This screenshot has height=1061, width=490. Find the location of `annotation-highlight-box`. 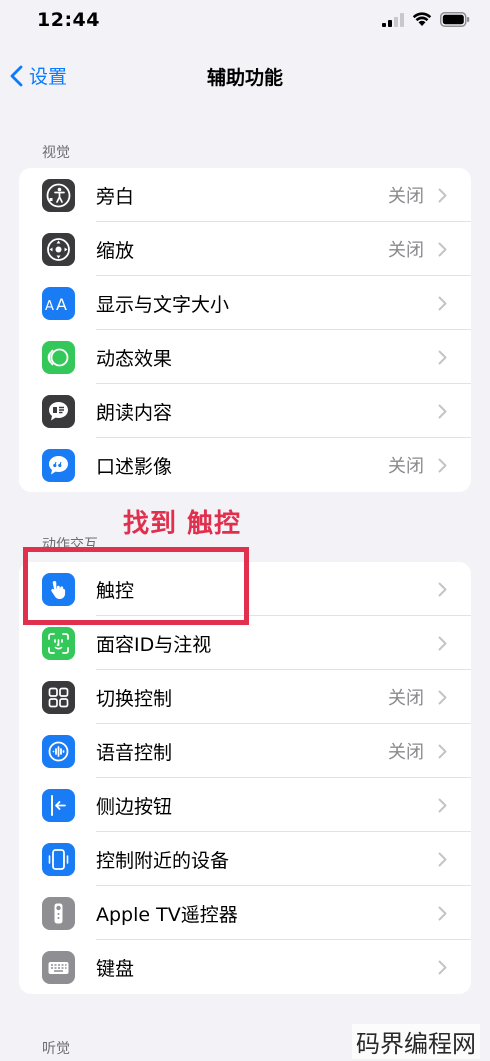

annotation-highlight-box is located at coordinates (136, 586).